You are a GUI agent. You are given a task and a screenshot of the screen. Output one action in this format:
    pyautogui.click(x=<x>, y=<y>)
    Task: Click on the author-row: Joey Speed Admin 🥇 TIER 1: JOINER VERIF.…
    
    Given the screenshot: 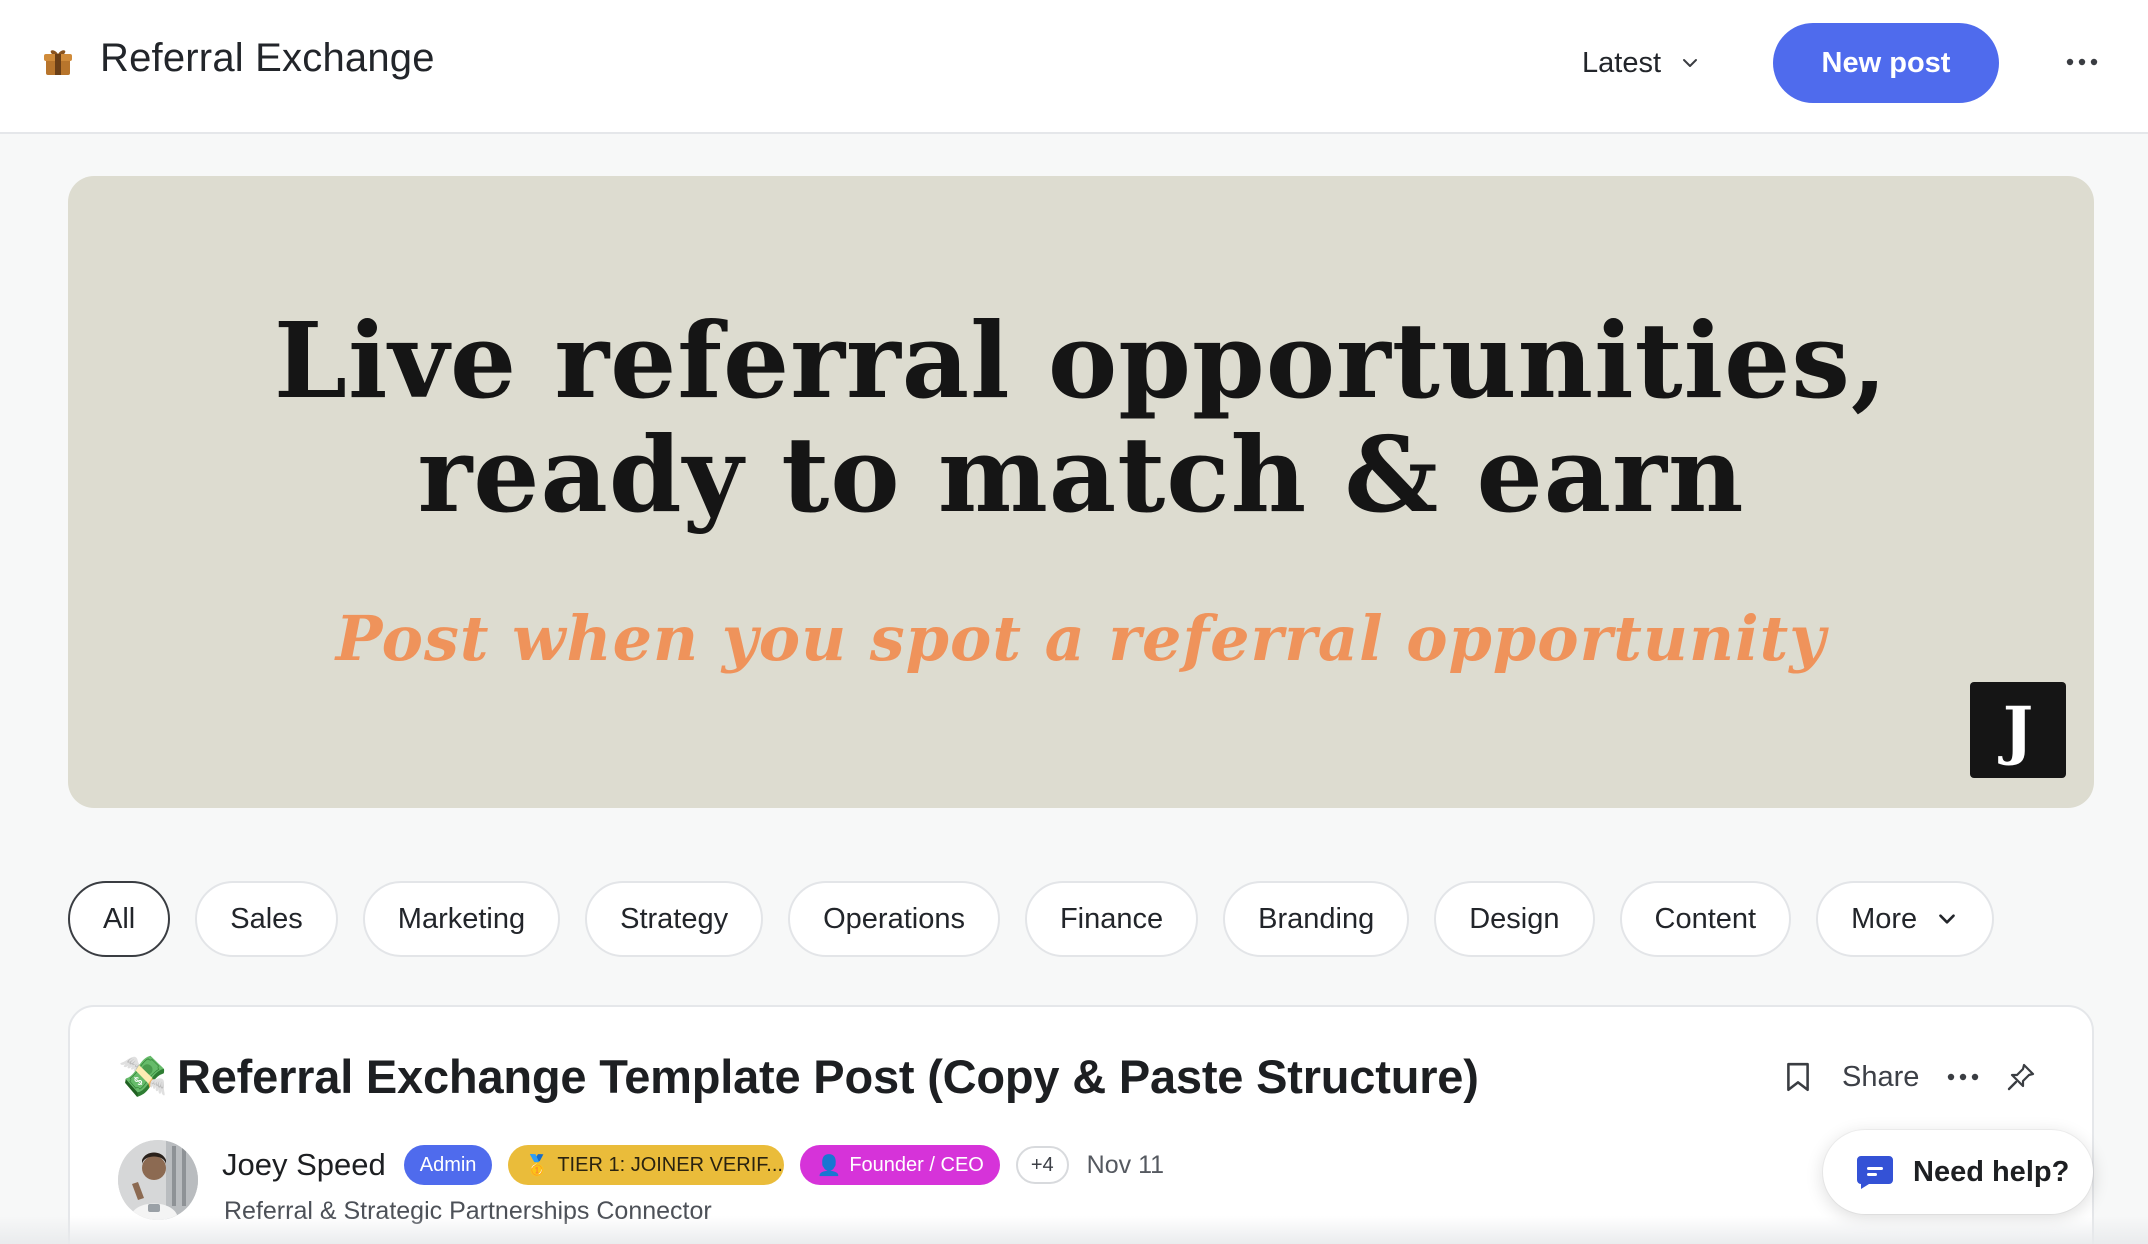 What is the action you would take?
    pyautogui.click(x=693, y=1165)
    